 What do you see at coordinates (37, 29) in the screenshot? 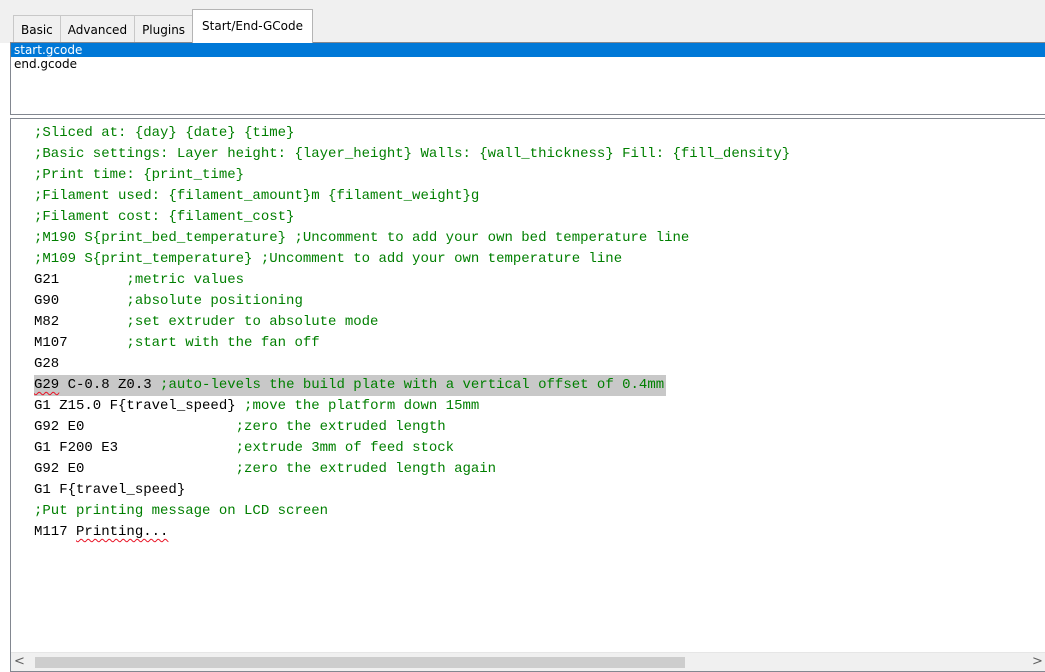
I see `tab-basic: Basic` at bounding box center [37, 29].